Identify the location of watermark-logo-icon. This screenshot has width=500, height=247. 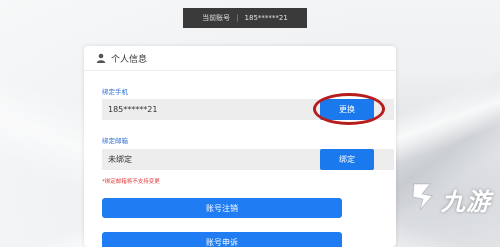
(423, 199).